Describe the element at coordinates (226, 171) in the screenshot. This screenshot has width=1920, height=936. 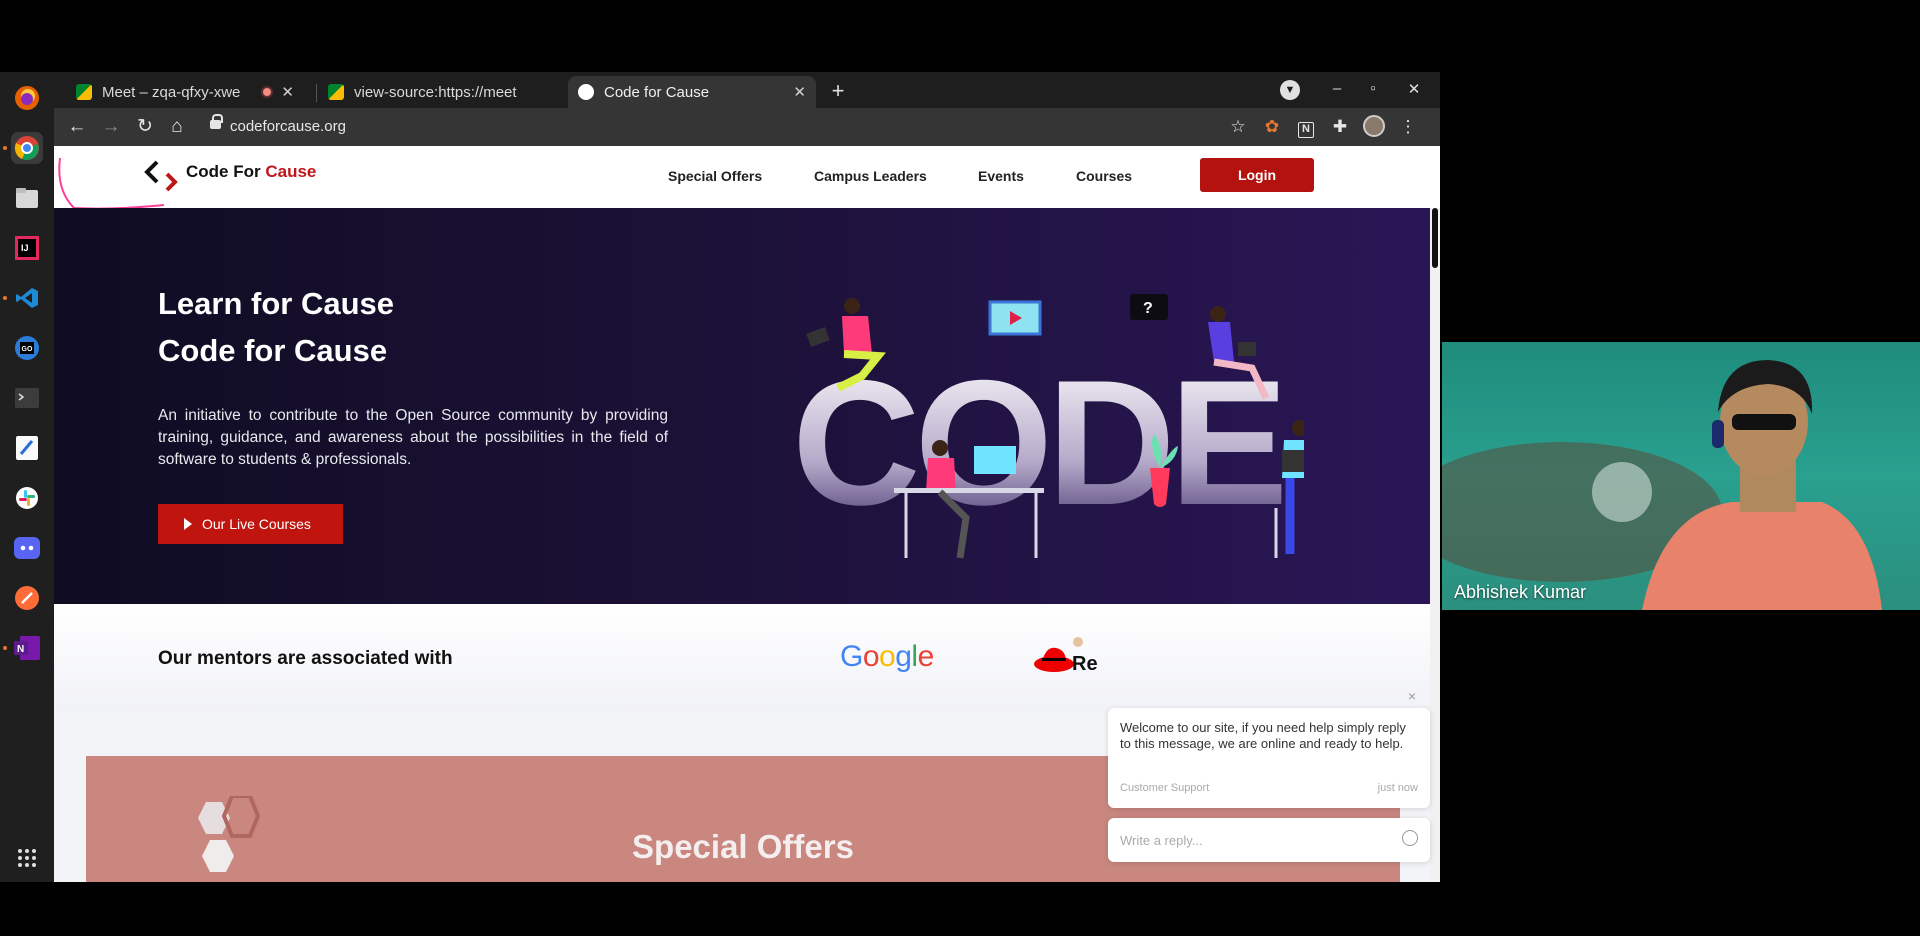
I see `logo-primary: Code For` at that location.